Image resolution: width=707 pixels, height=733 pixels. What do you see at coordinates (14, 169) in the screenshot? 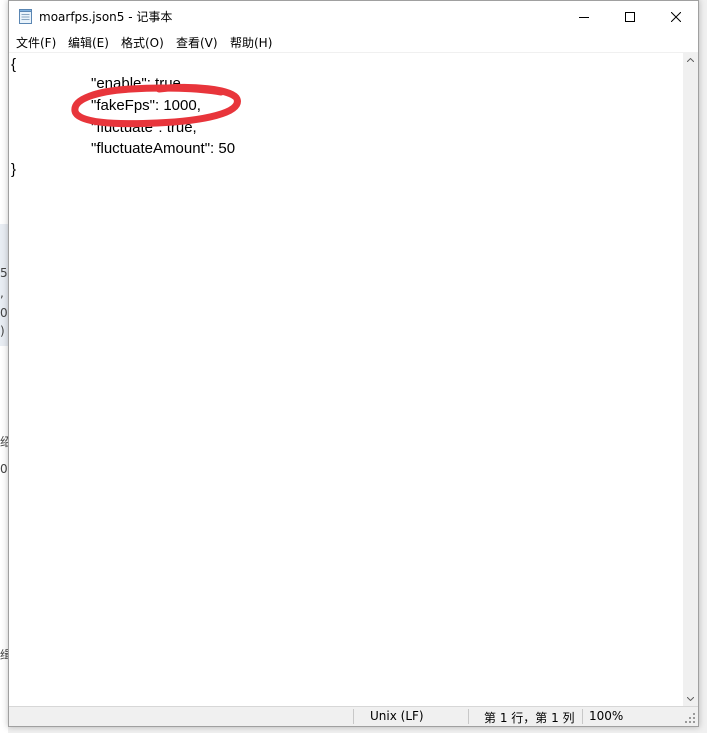
I see `code-line: }` at bounding box center [14, 169].